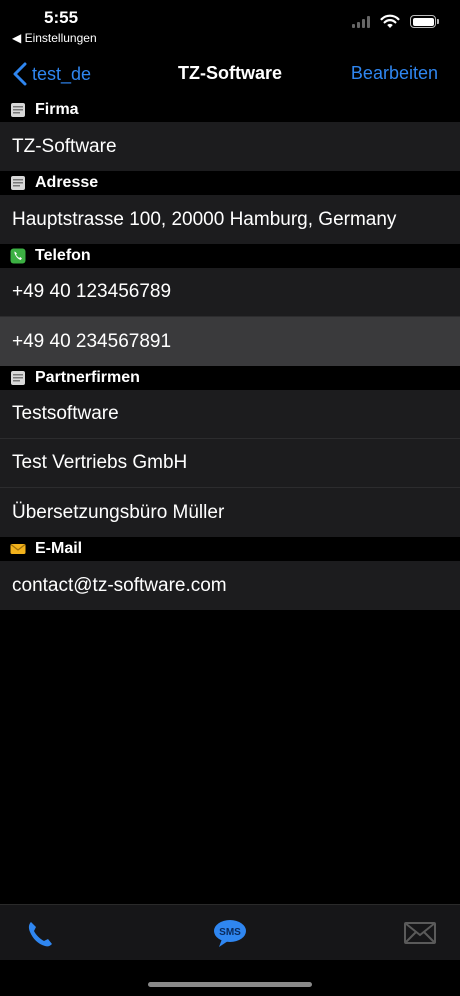 This screenshot has width=460, height=996. I want to click on list-item-label: TZ-Software, so click(64, 146).